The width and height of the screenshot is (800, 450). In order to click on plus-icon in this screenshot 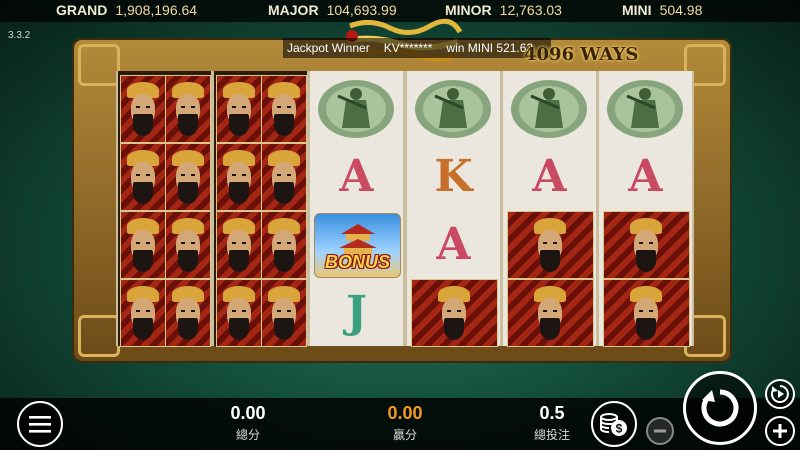, I will do `click(780, 431)`.